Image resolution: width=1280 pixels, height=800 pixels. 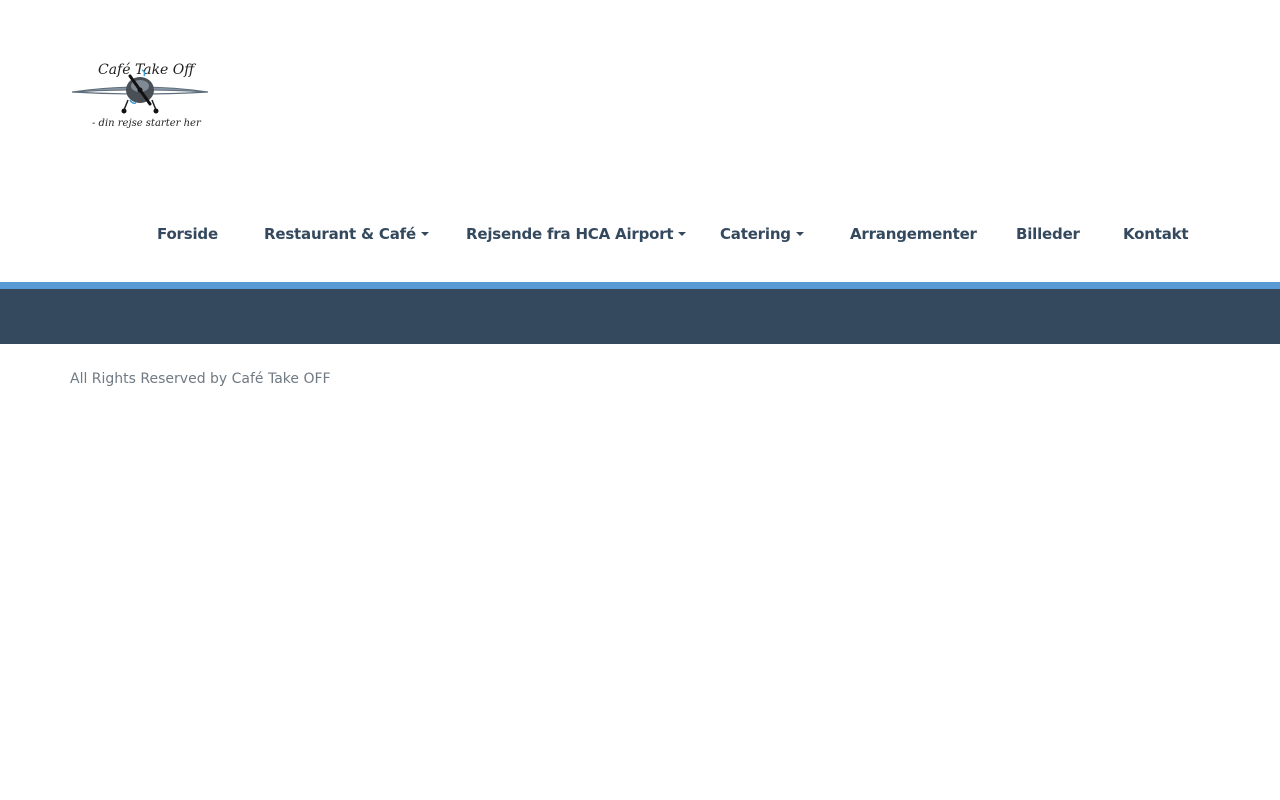 I want to click on nav-item-arrangementer: Arrangementer, so click(x=913, y=234).